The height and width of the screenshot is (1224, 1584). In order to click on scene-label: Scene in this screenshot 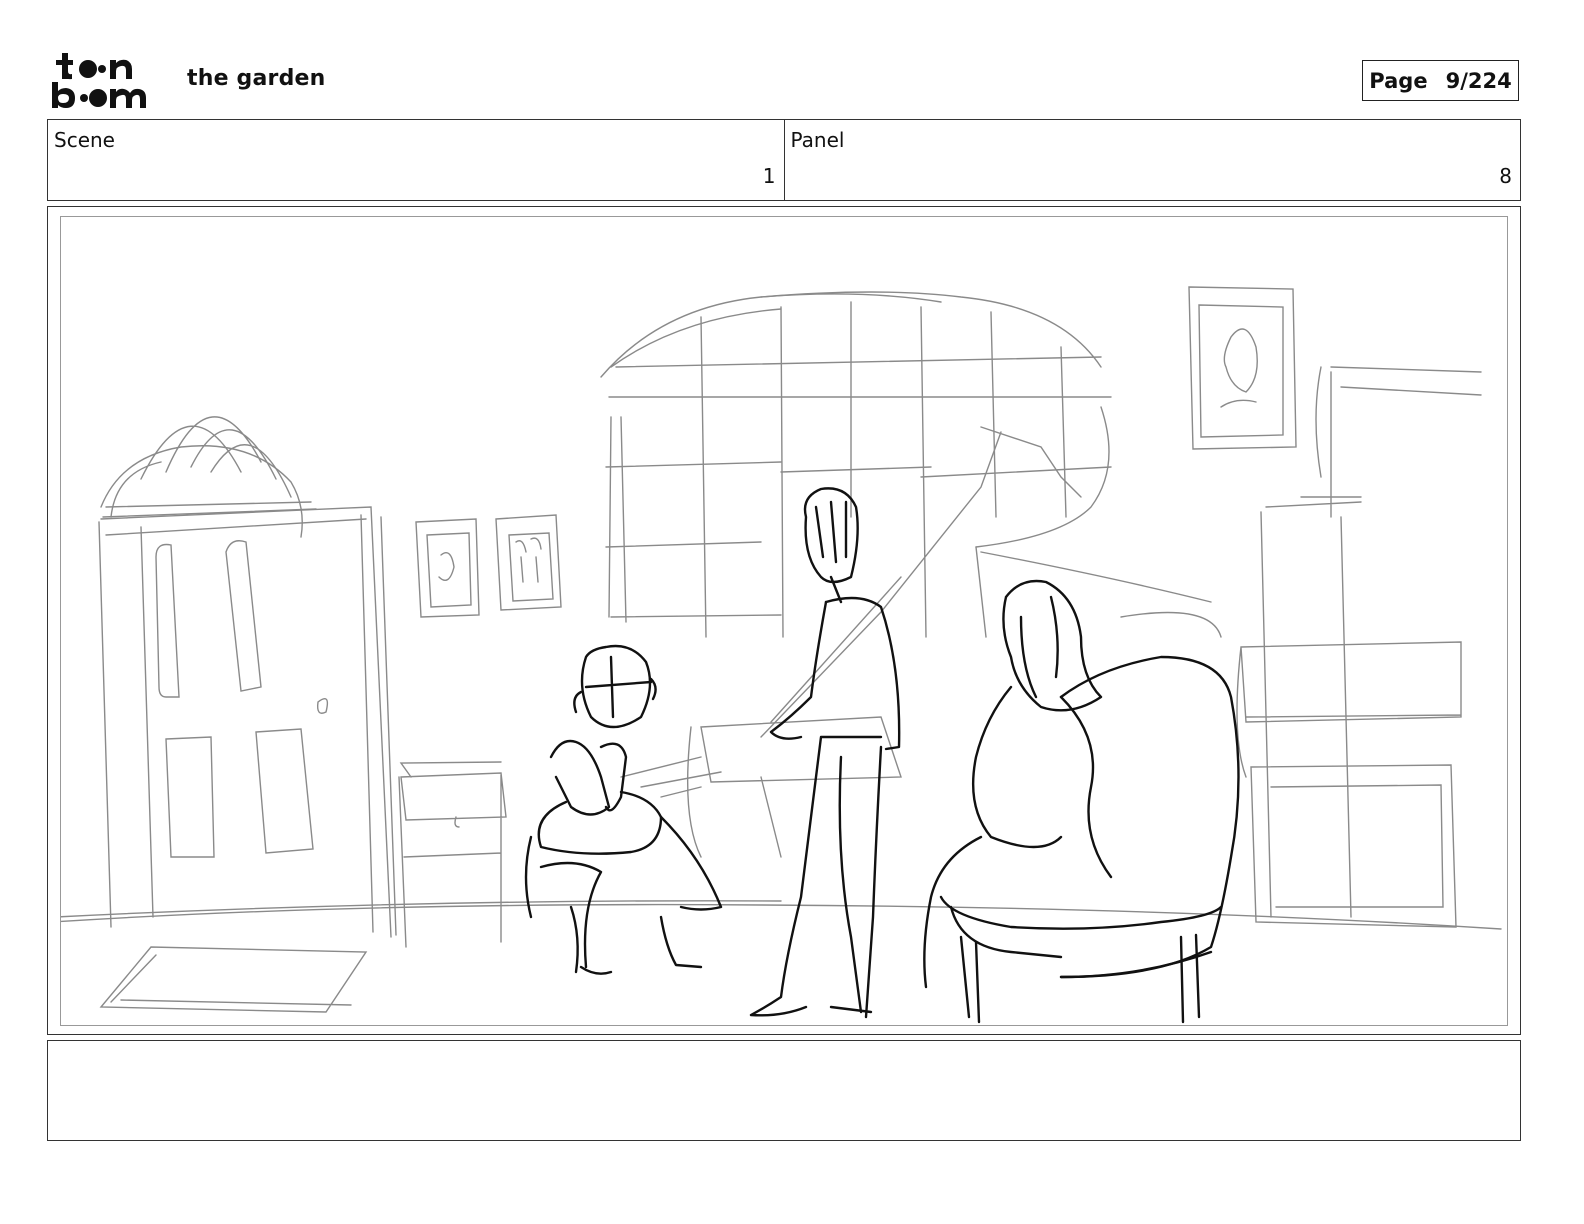, I will do `click(84, 140)`.